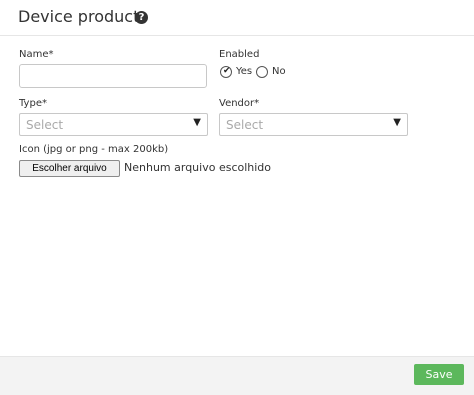 Image resolution: width=474 pixels, height=395 pixels. I want to click on enabled-label: Enabled, so click(239, 54).